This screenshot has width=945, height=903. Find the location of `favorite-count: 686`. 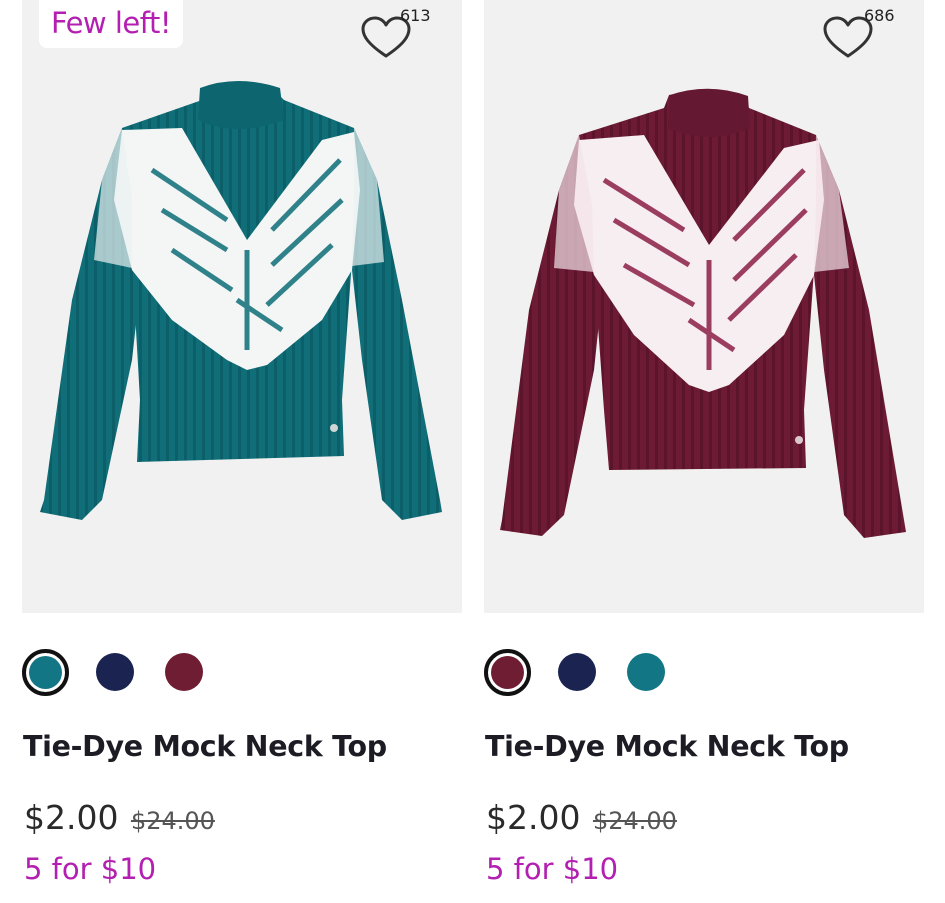

favorite-count: 686 is located at coordinates (879, 15).